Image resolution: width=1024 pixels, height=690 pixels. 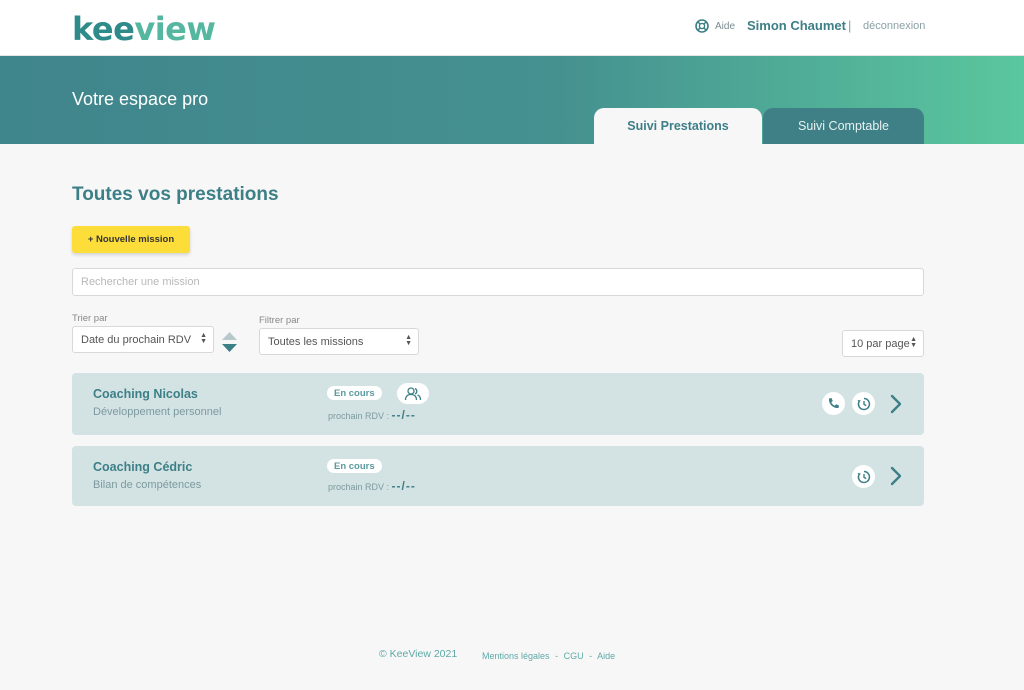 What do you see at coordinates (279, 320) in the screenshot?
I see `filter-label: Filtrer par` at bounding box center [279, 320].